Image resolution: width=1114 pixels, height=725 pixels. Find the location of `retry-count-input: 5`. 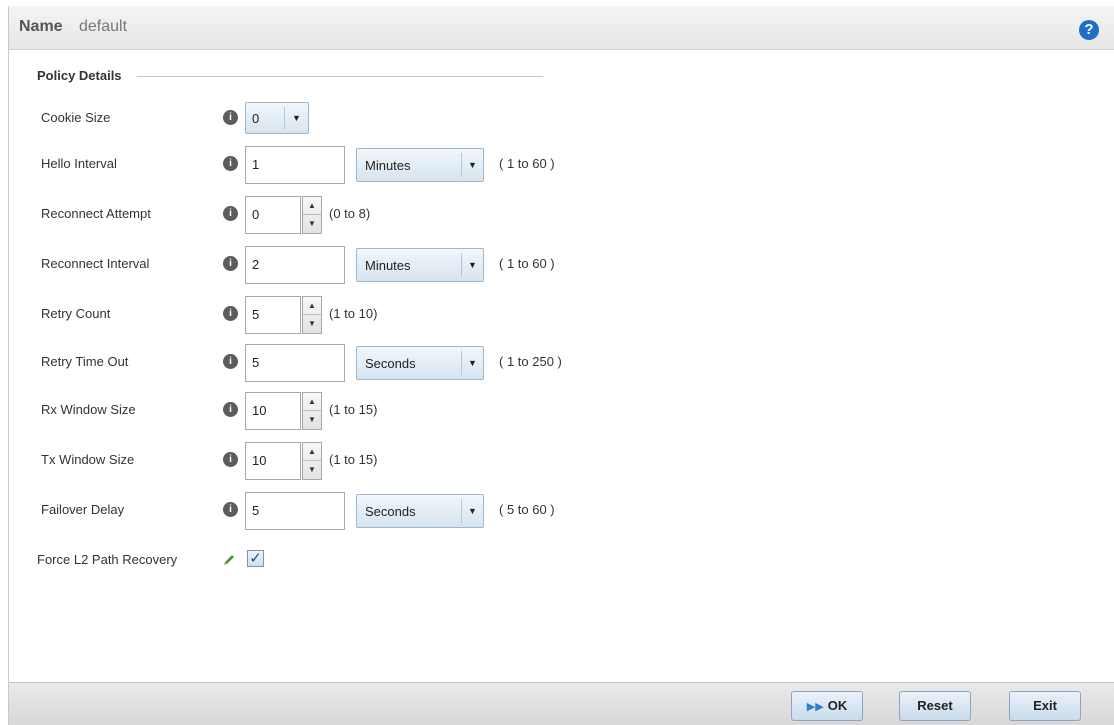

retry-count-input: 5 is located at coordinates (273, 315).